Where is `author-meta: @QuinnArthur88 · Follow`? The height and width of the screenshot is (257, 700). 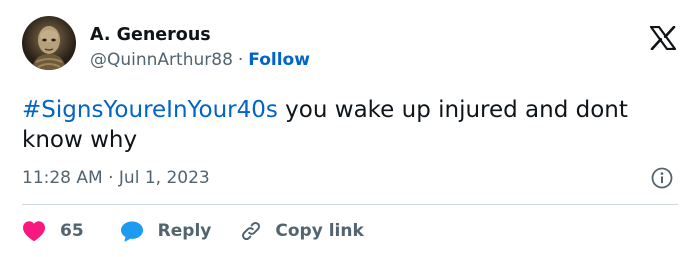
author-meta: @QuinnArthur88 · Follow is located at coordinates (200, 60).